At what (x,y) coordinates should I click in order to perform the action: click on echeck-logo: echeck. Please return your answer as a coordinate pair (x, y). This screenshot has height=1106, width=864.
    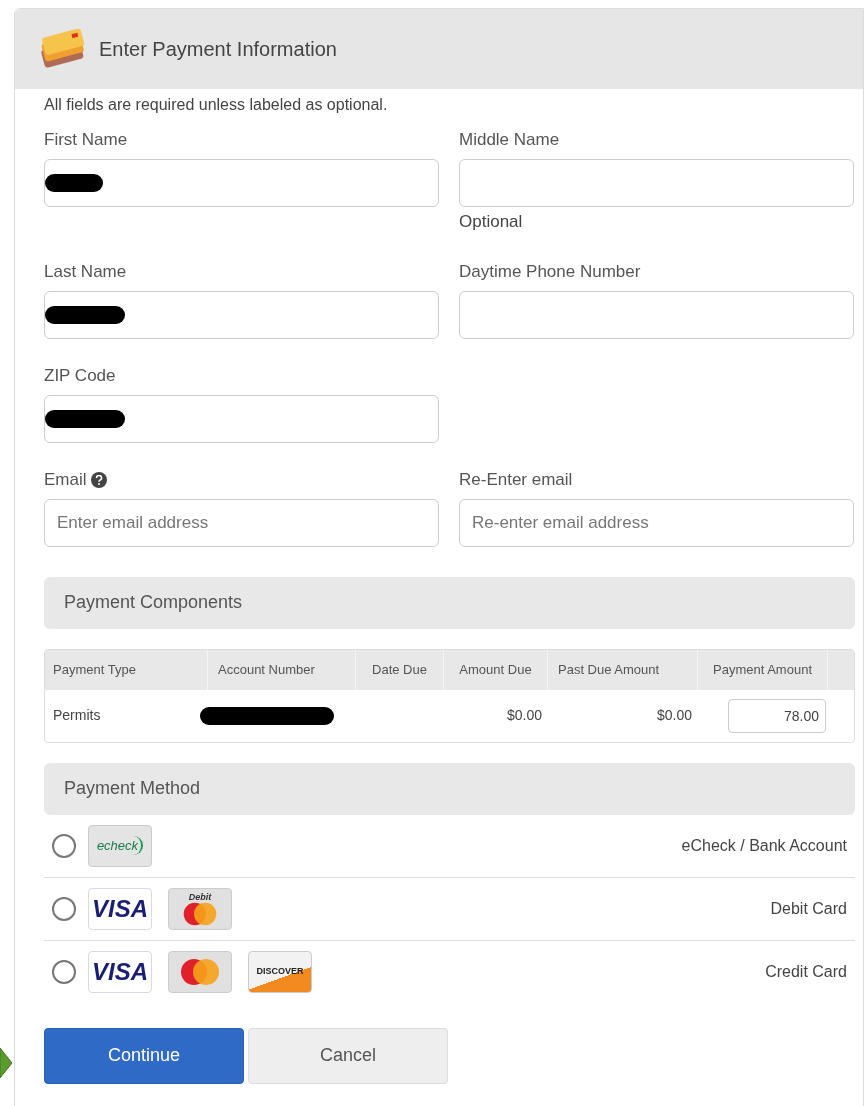
    Looking at the image, I should click on (120, 845).